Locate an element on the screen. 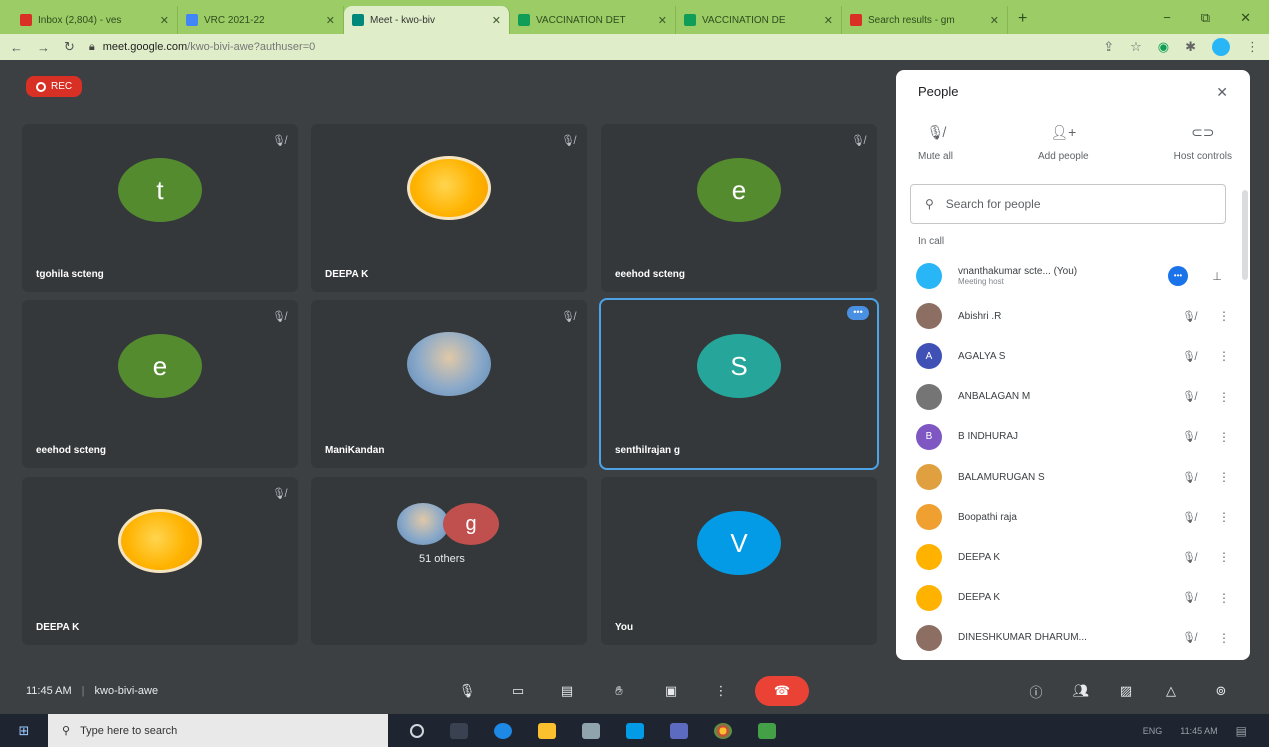 The height and width of the screenshot is (747, 1269). video-tile: 🎙︎̸ t tgohila scteng is located at coordinates (160, 208).